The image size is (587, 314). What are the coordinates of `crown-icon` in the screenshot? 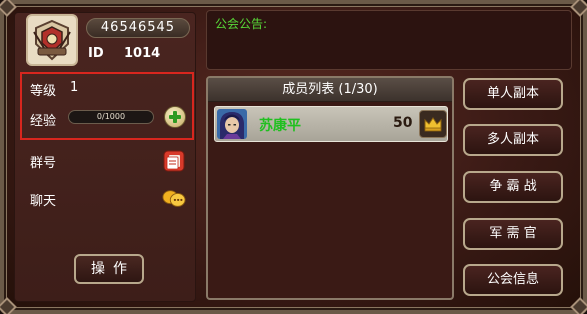 It's located at (433, 124).